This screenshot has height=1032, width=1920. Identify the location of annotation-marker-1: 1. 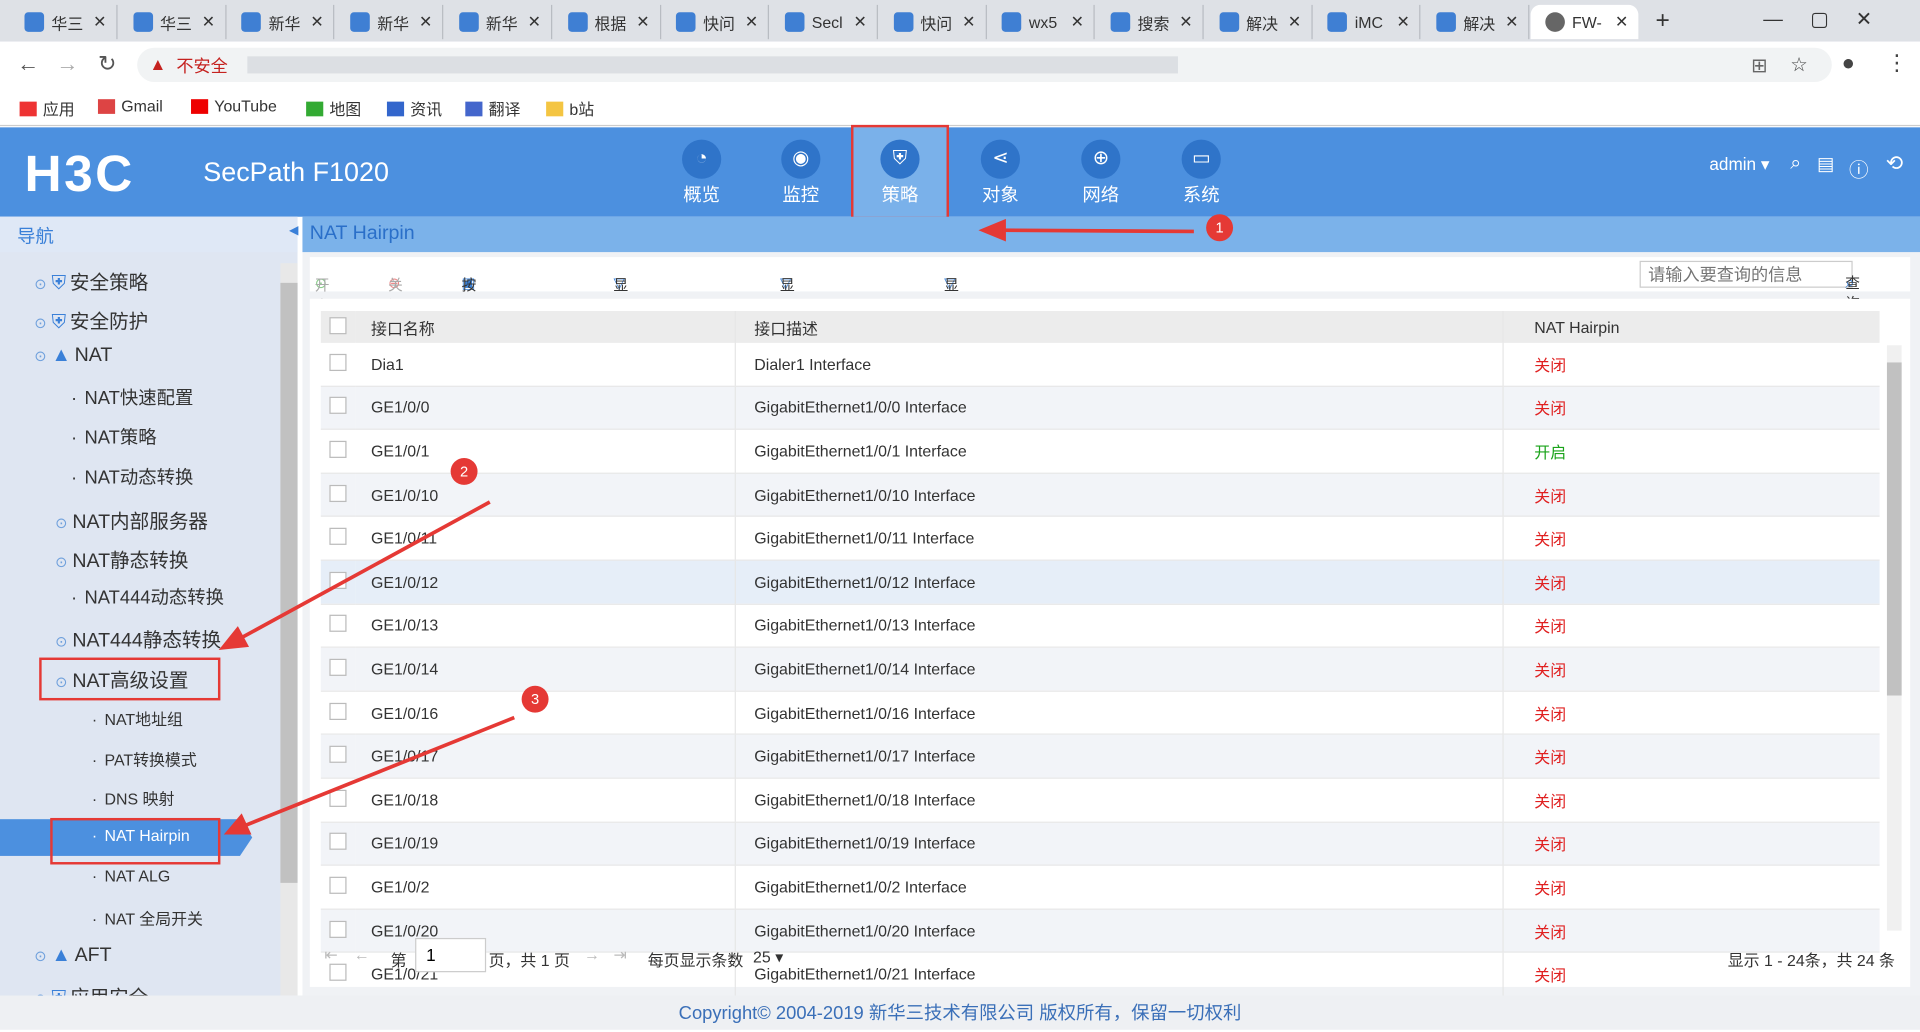
(1220, 228).